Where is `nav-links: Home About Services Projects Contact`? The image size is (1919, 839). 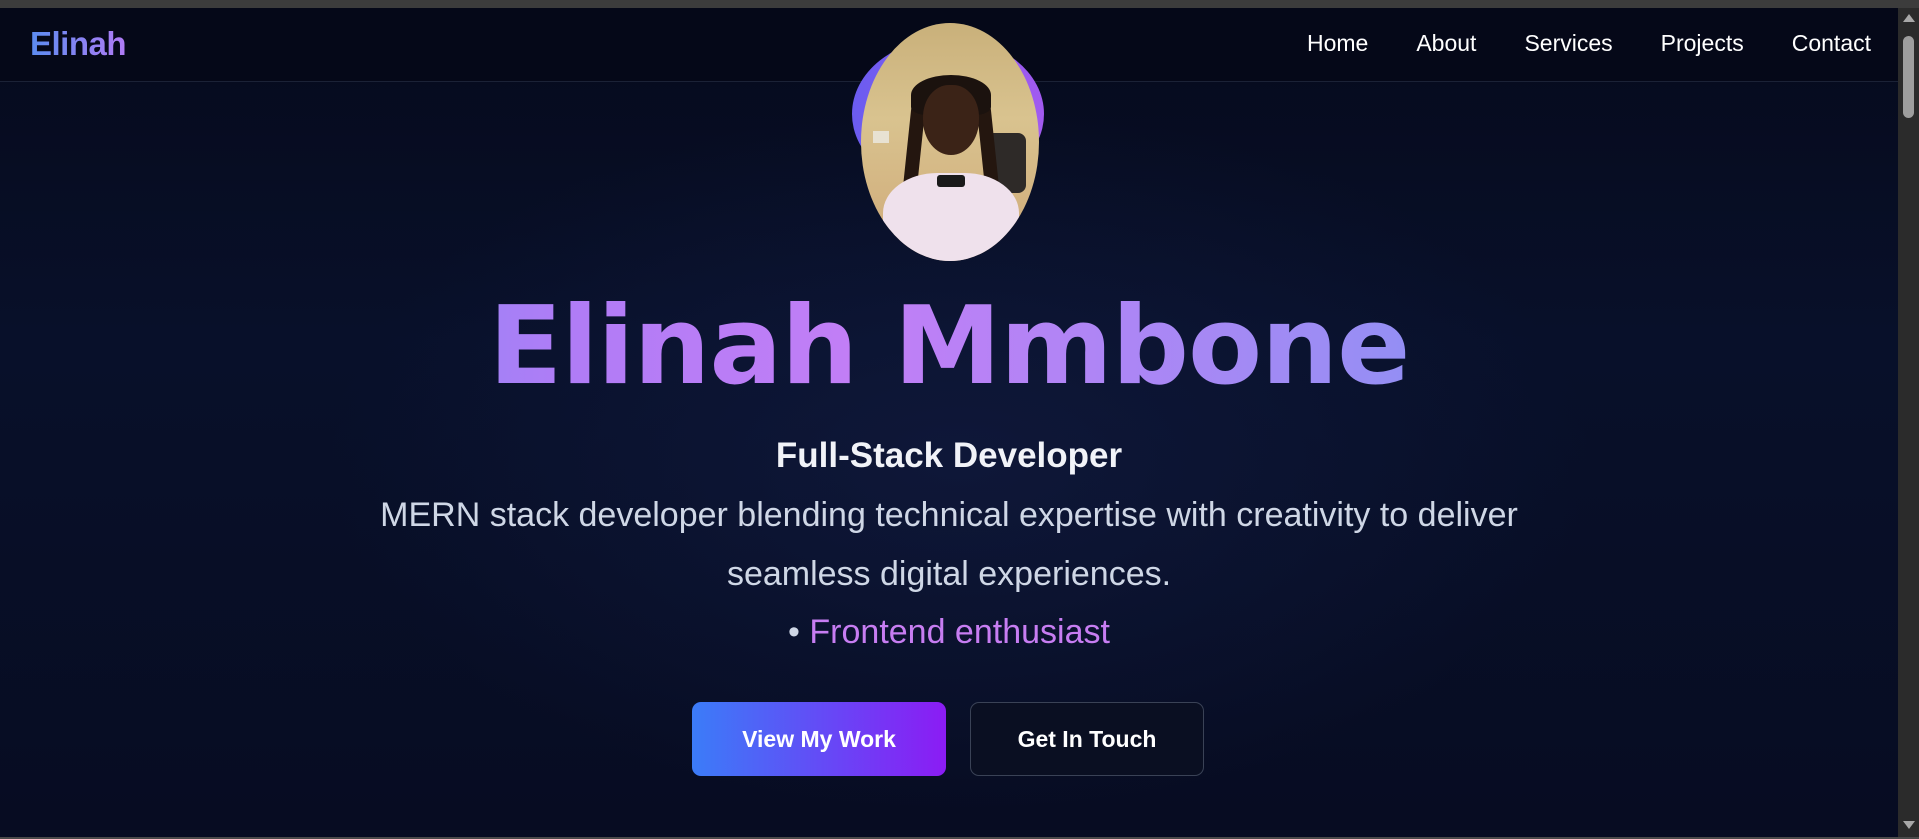 nav-links: Home About Services Projects Contact is located at coordinates (1565, 43).